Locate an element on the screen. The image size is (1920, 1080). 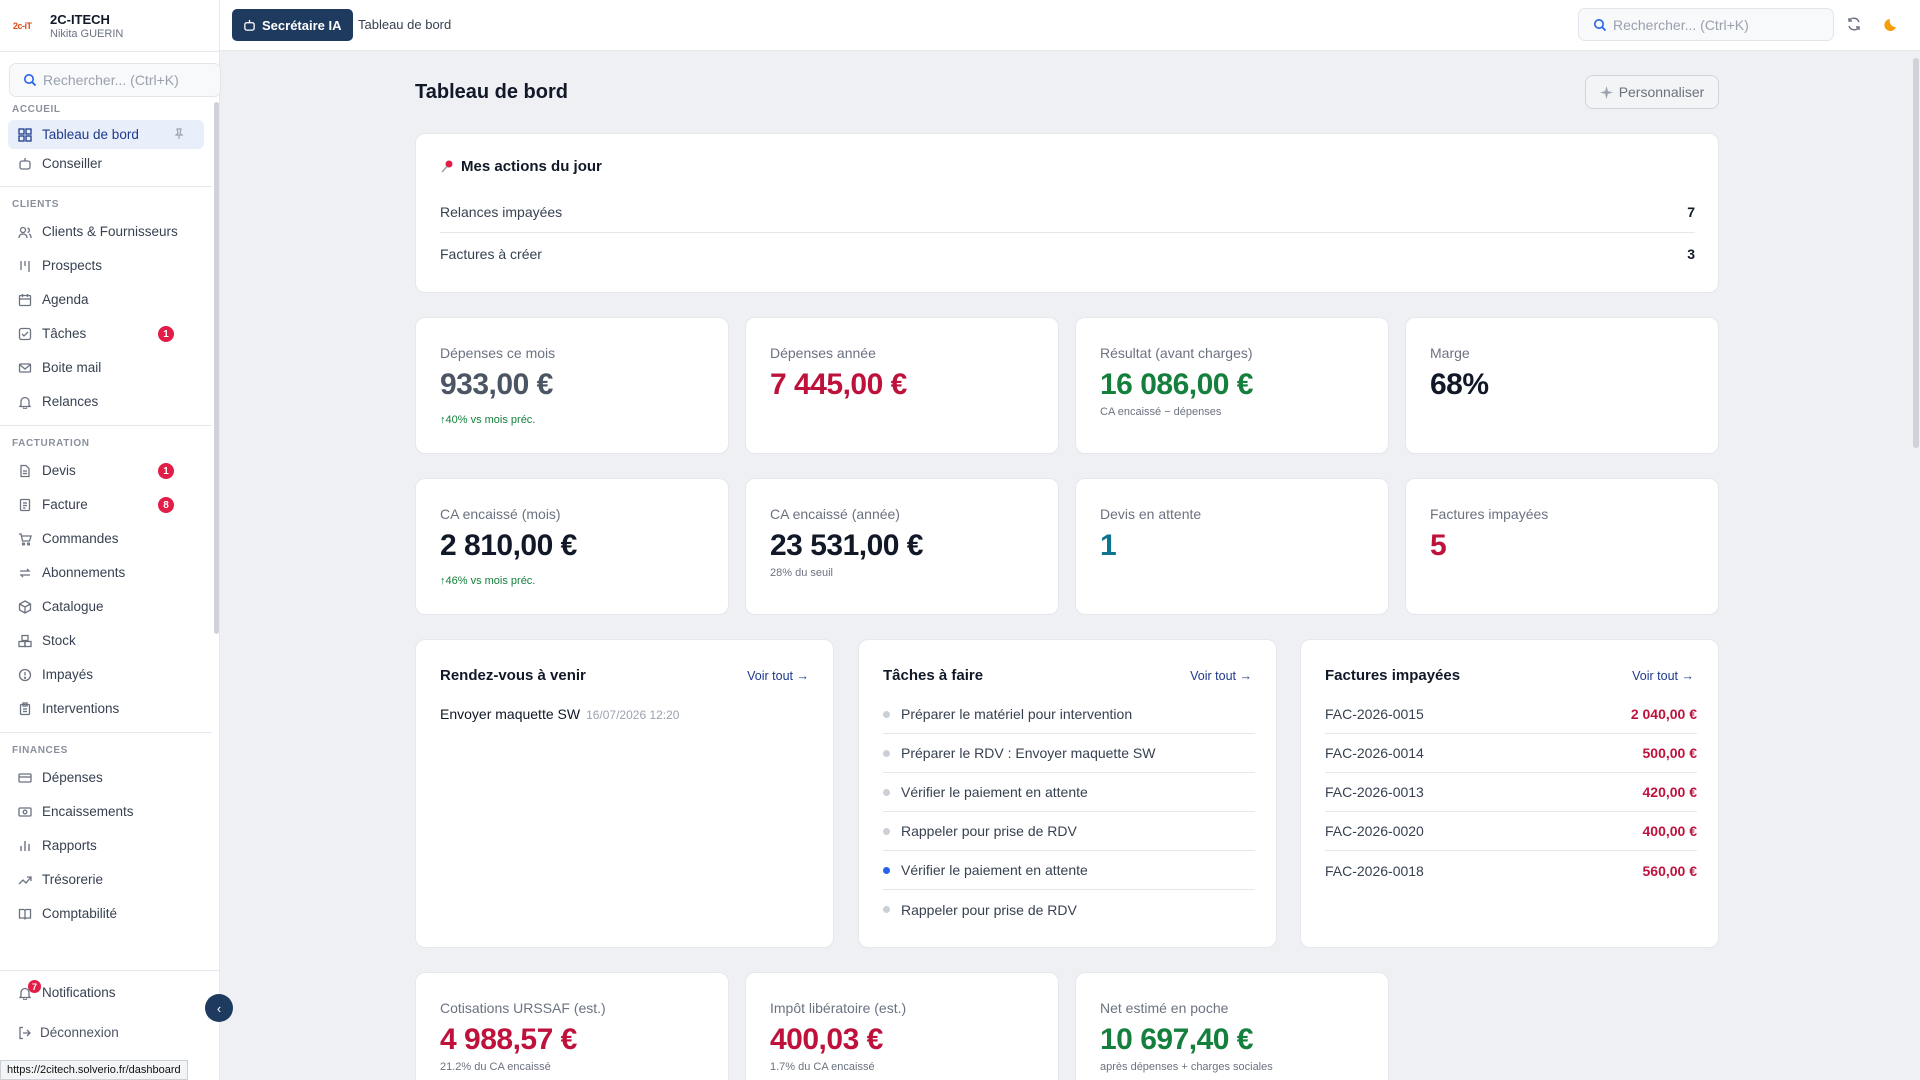
sparkle-icon is located at coordinates (1606, 92).